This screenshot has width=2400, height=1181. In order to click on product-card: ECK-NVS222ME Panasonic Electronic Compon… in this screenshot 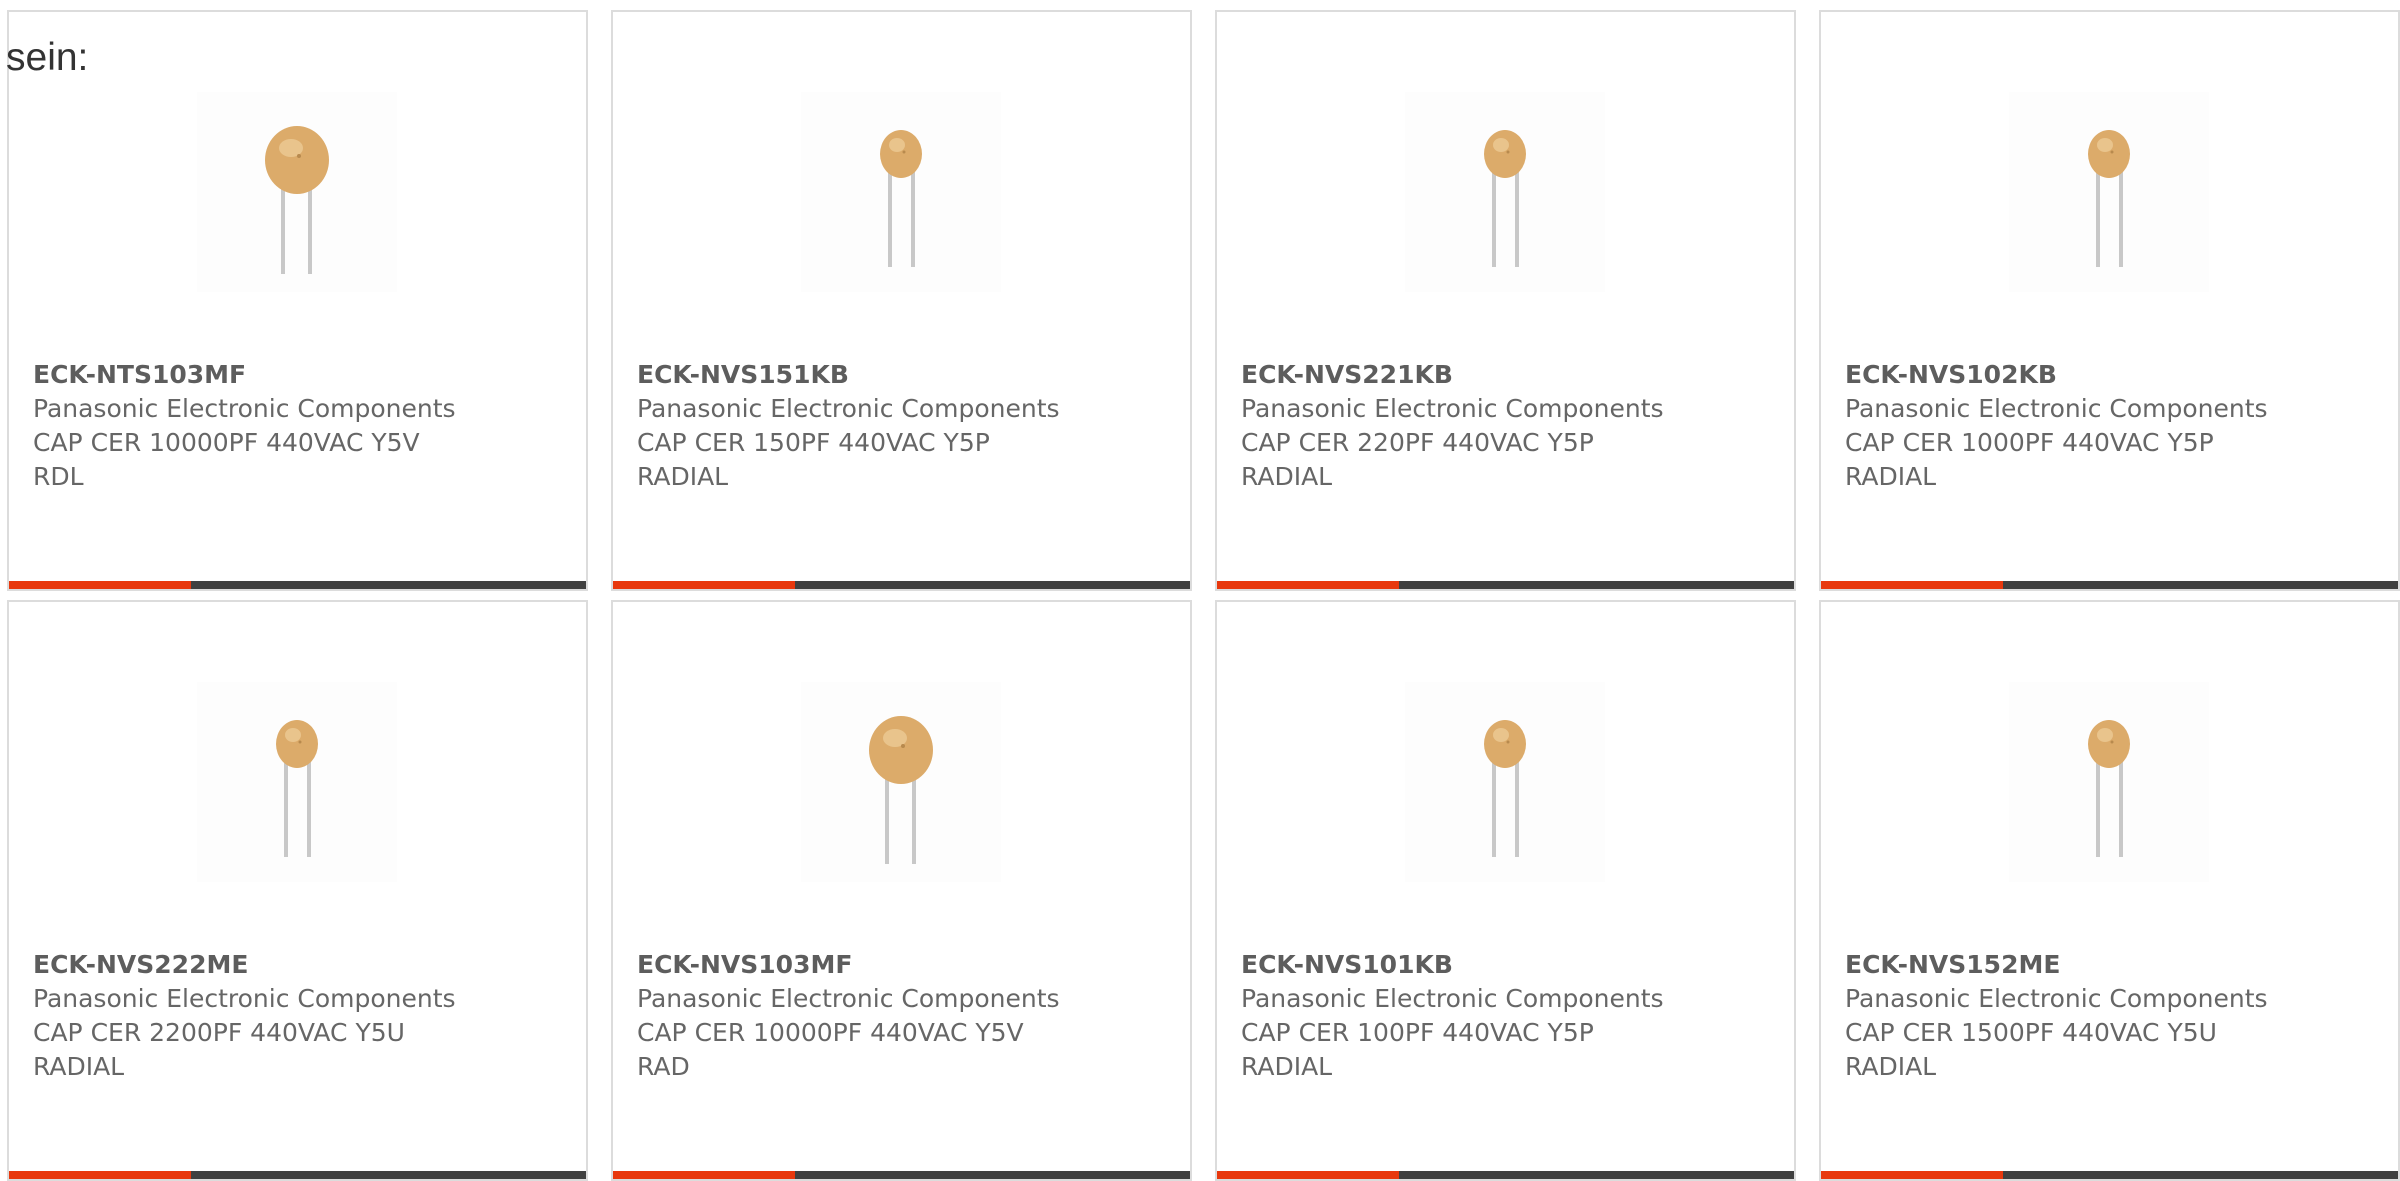, I will do `click(297, 890)`.